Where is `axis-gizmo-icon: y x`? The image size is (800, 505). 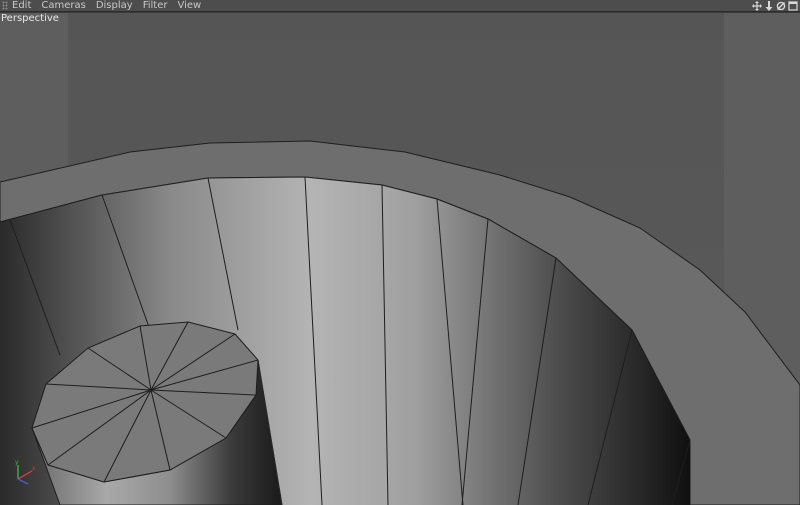 axis-gizmo-icon: y x is located at coordinates (25, 472).